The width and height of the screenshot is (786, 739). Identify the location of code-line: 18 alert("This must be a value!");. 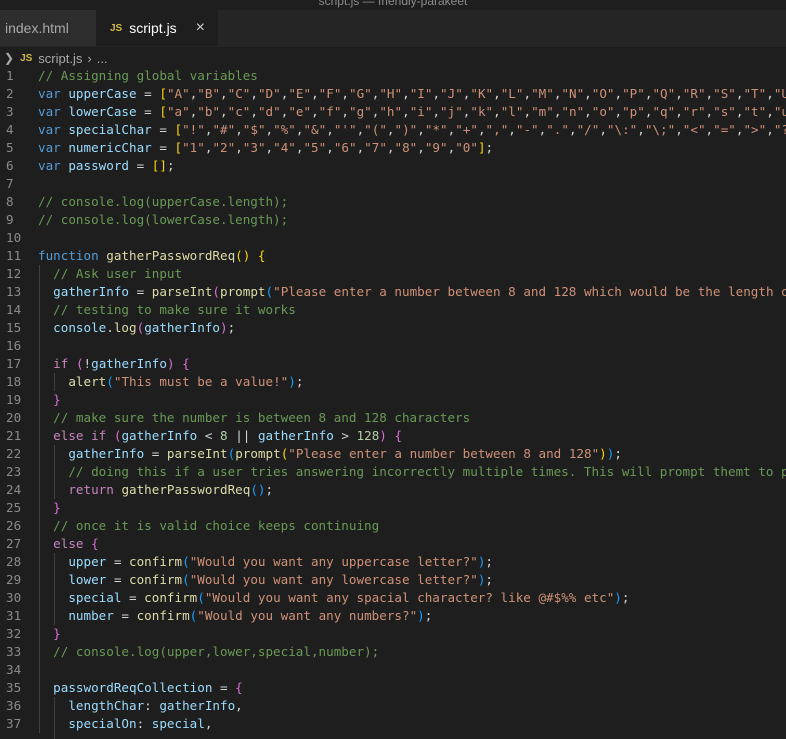
(393, 382).